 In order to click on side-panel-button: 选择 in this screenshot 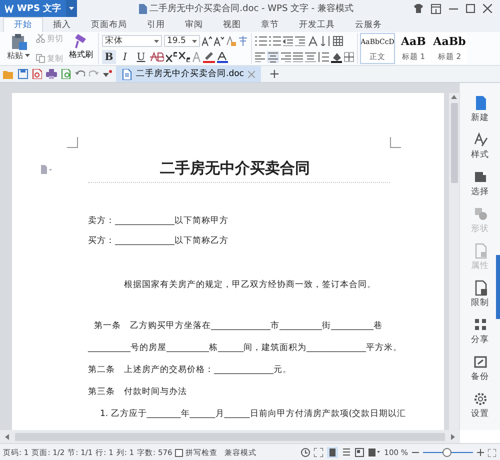, I will do `click(480, 183)`.